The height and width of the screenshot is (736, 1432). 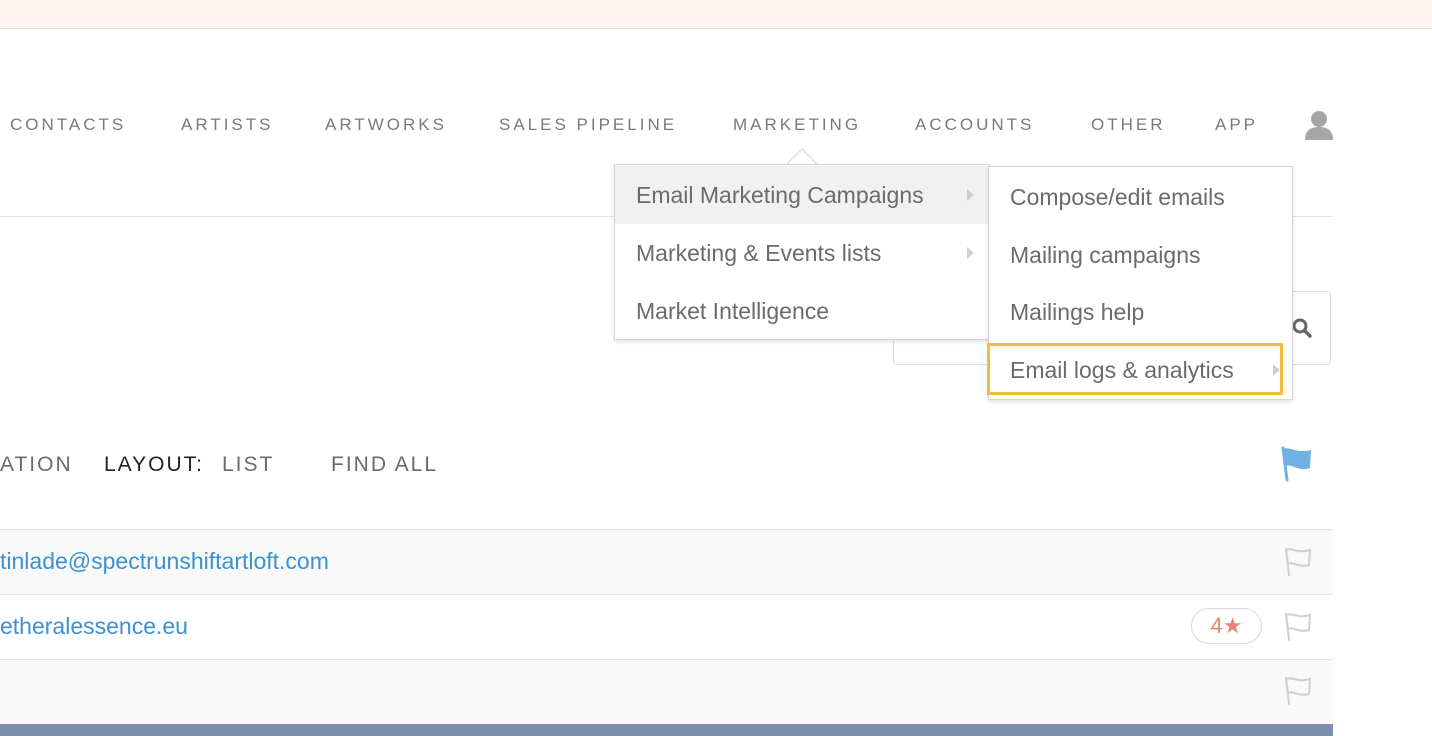 I want to click on menu-item-mailings-help: Mailings help, so click(x=1140, y=312).